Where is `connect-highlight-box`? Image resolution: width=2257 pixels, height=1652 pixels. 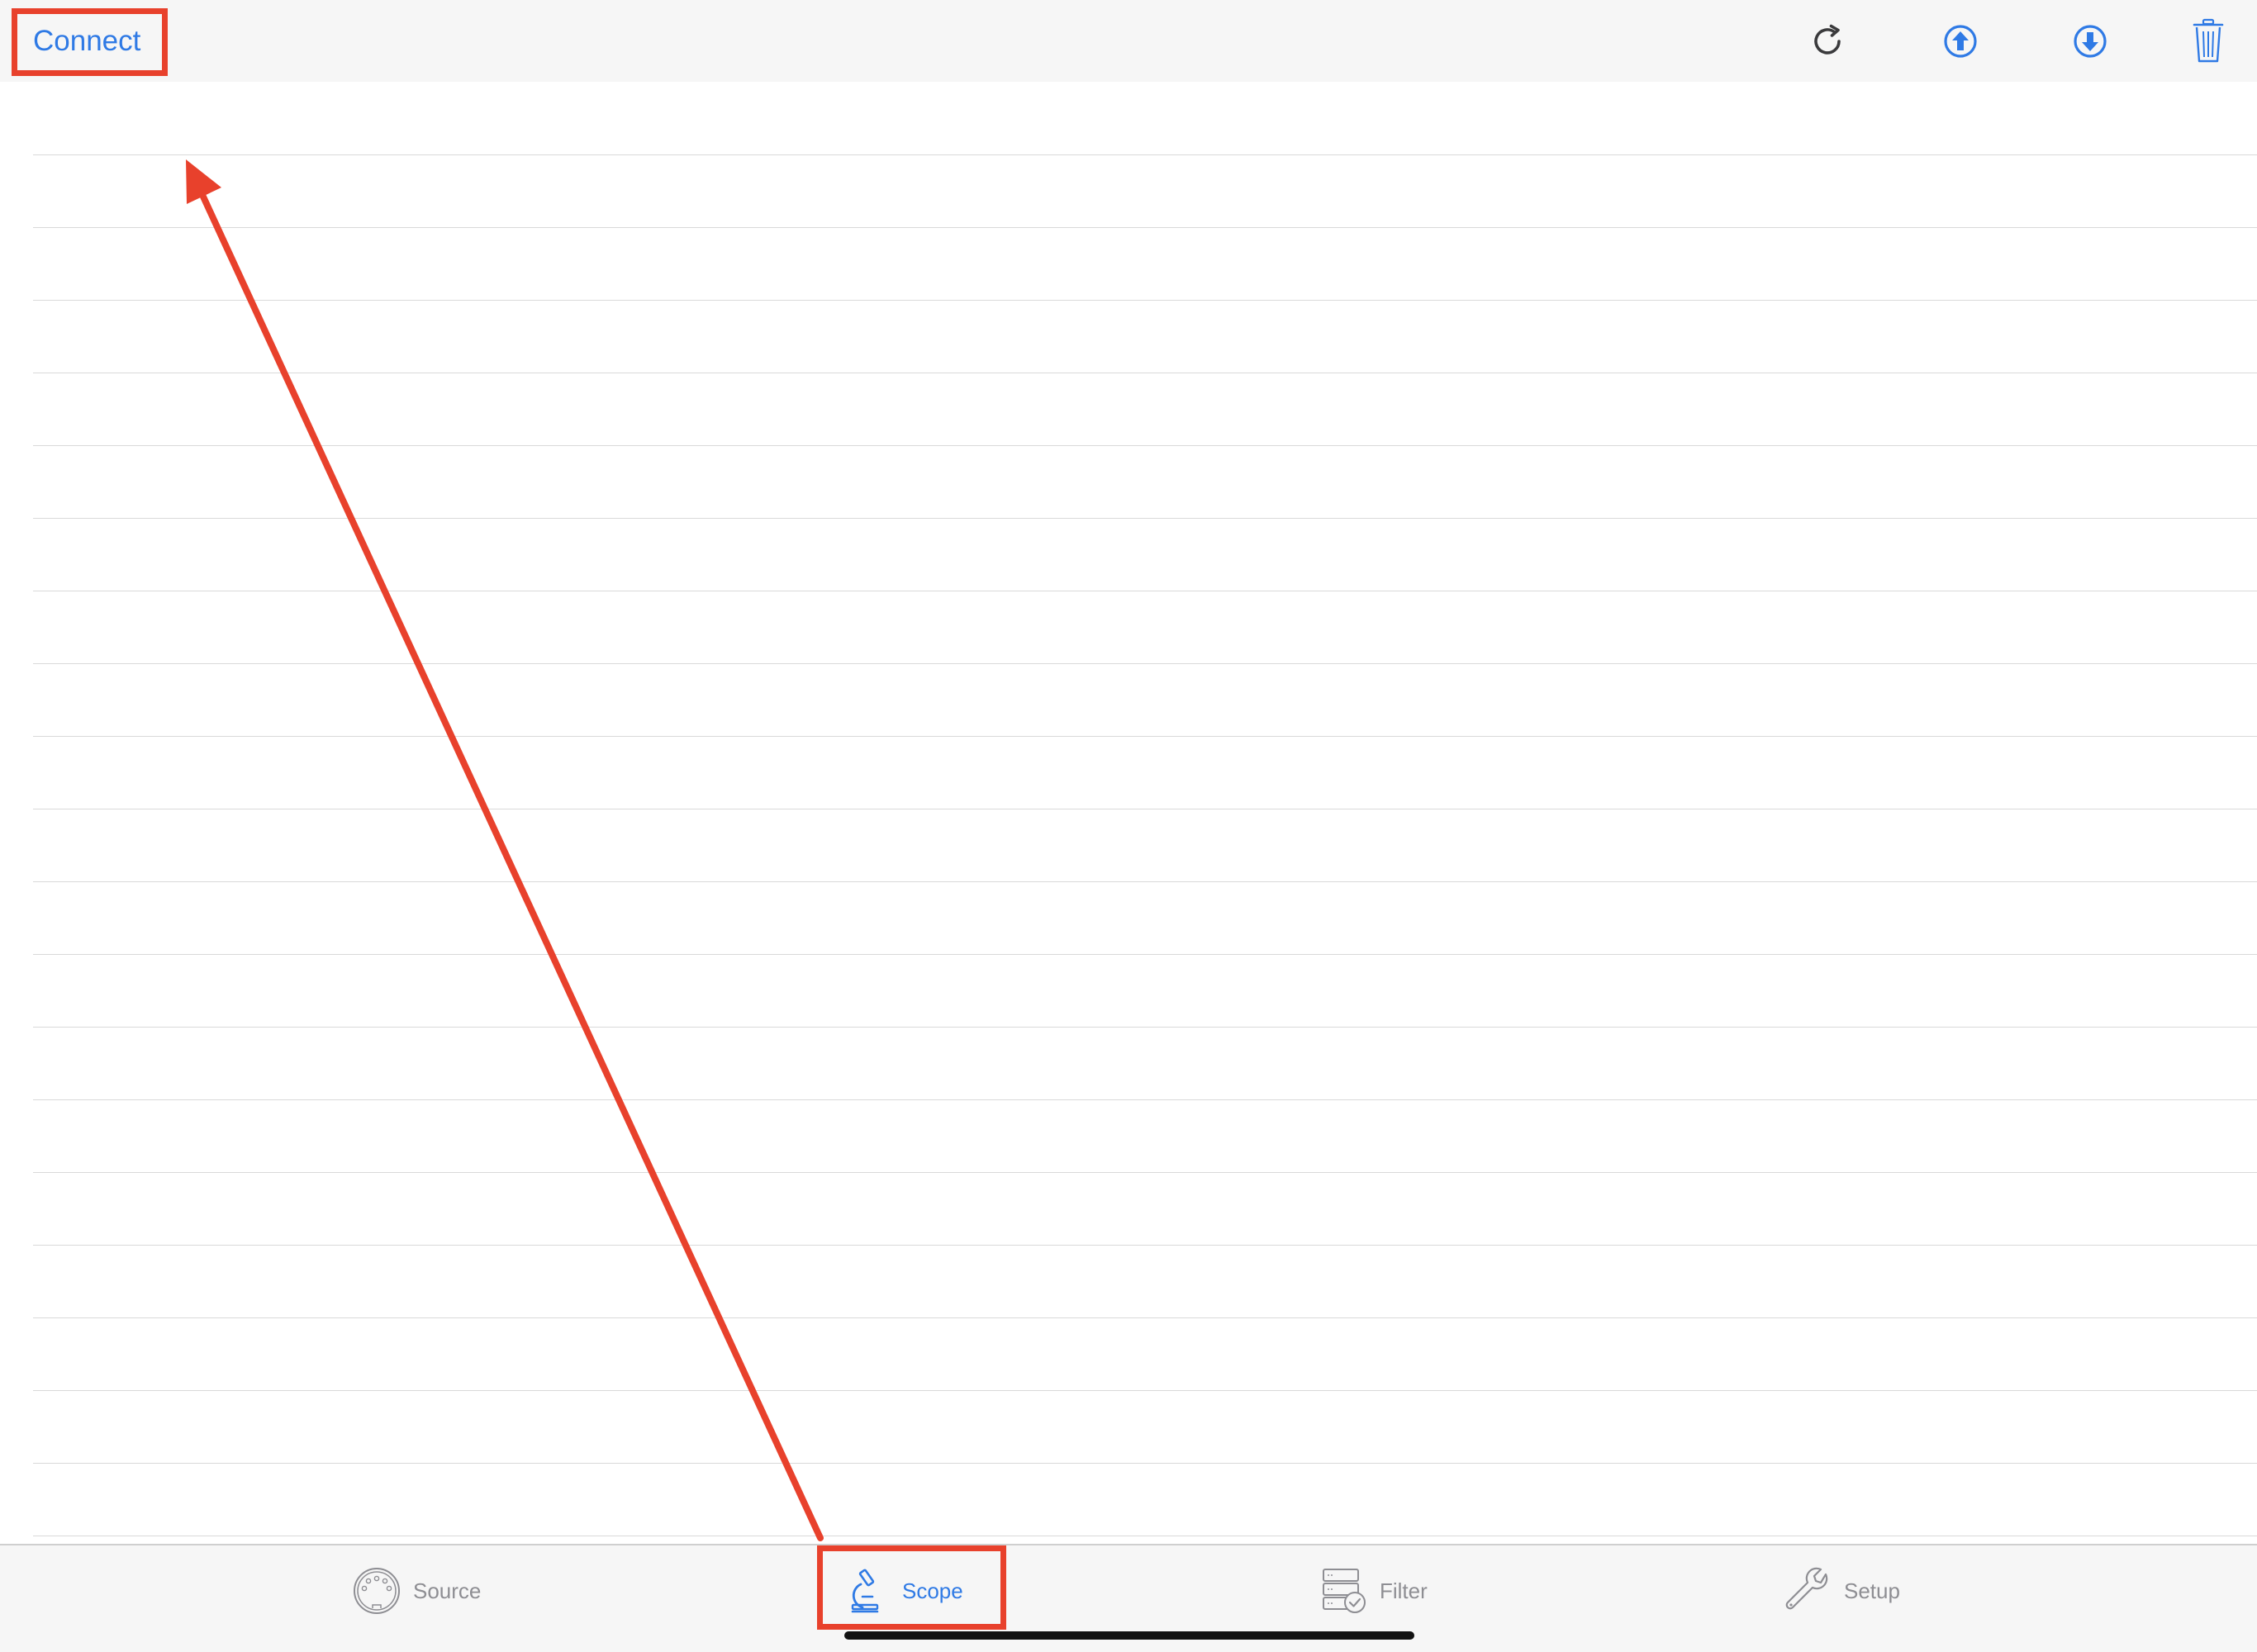 connect-highlight-box is located at coordinates (90, 42).